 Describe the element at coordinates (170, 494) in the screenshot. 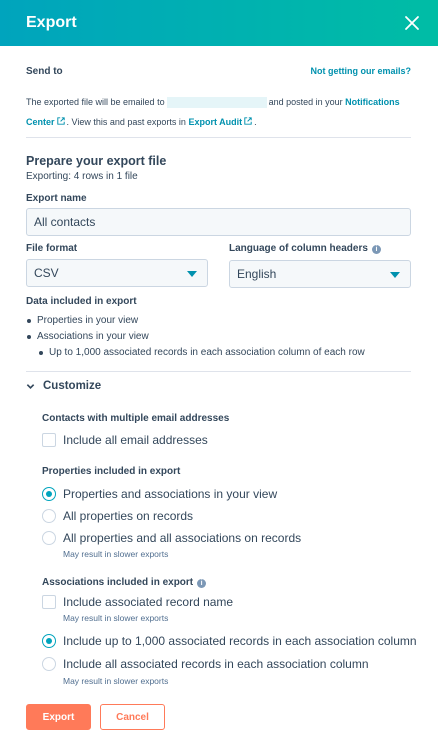

I see `properties-in-view-label: Properties and associations in your view` at that location.